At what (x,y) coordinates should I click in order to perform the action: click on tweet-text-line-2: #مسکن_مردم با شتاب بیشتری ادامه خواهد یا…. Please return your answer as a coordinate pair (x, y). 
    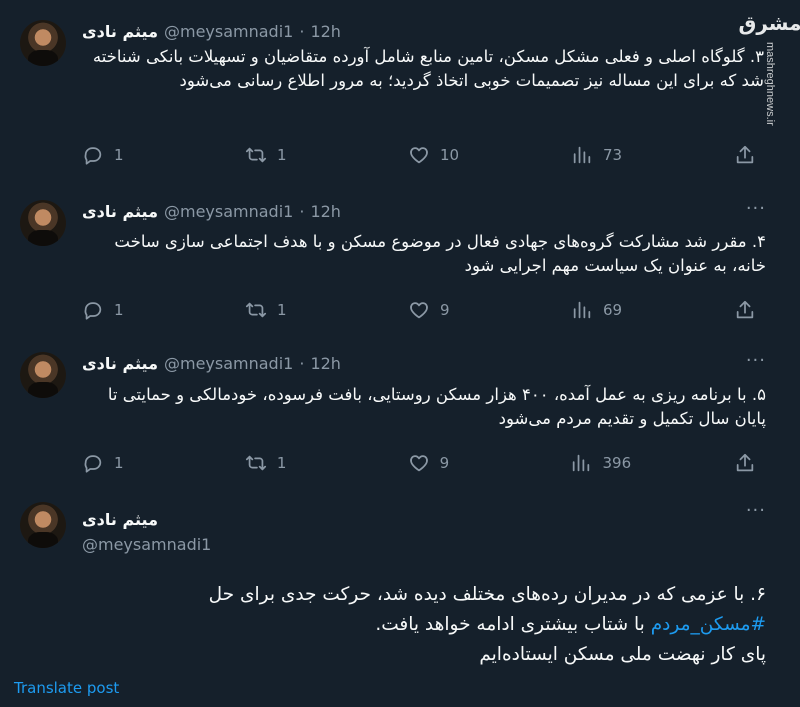
    Looking at the image, I should click on (393, 625).